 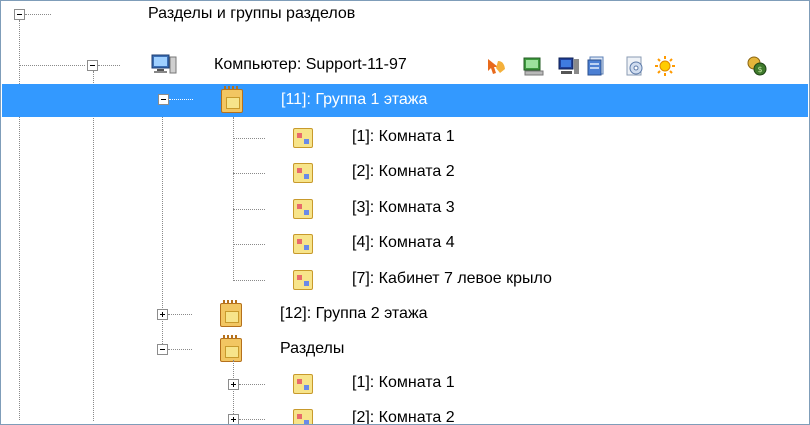 I want to click on document-blue-icon, so click(x=597, y=66).